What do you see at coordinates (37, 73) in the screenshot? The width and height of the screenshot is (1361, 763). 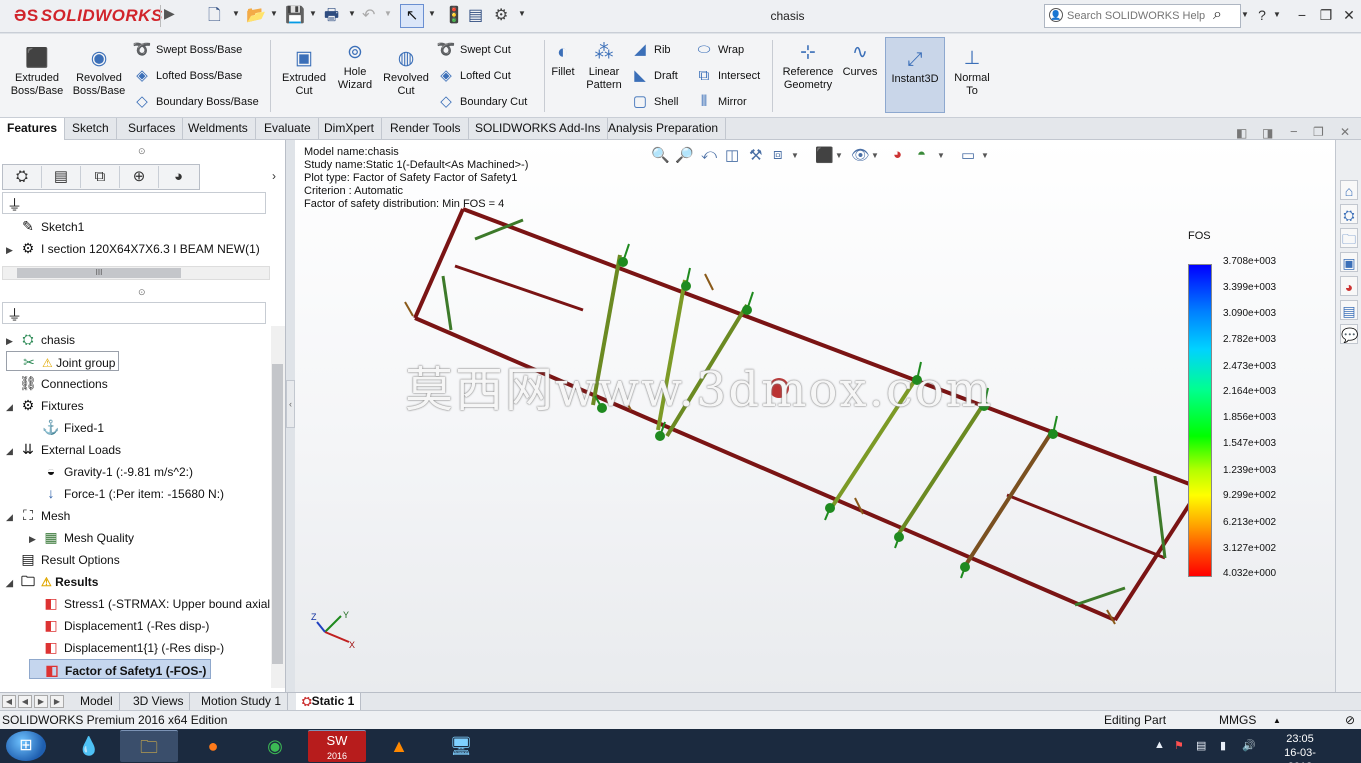 I see `extruded-boss-button: ⬛ Extruded Boss/Base` at bounding box center [37, 73].